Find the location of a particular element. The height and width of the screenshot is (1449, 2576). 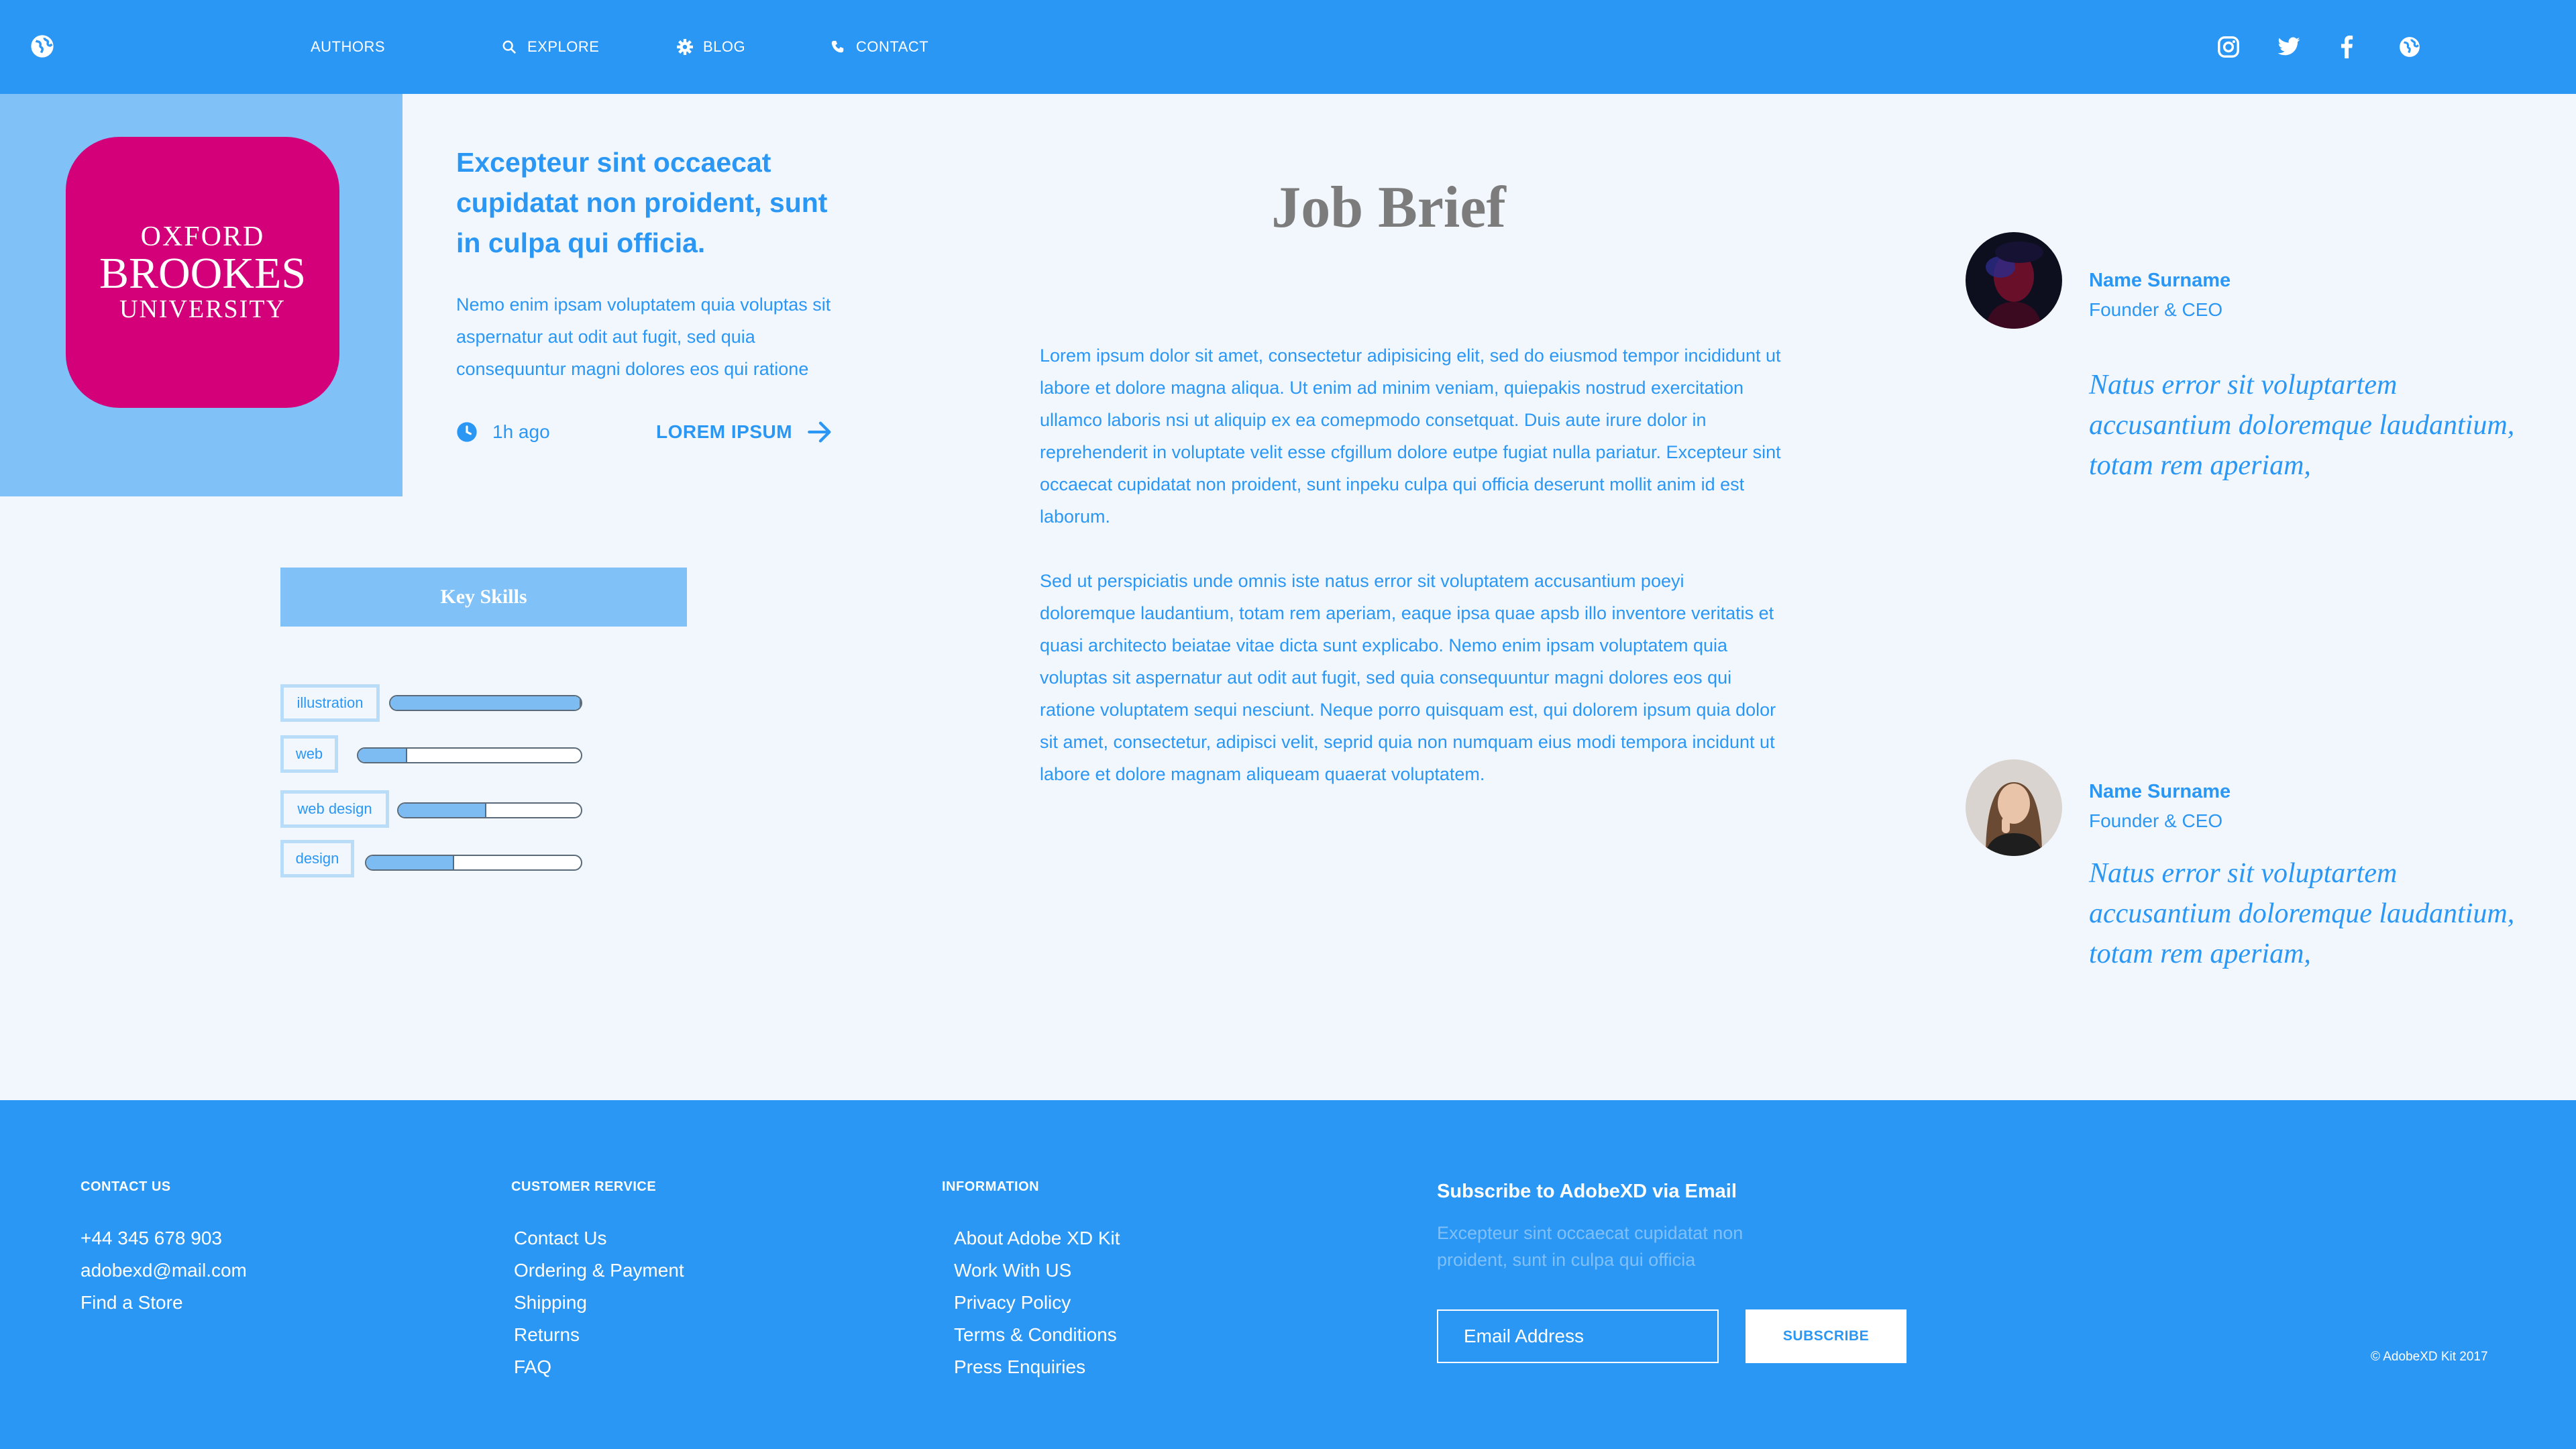

nav-authors: AUTHORS is located at coordinates (348, 47).